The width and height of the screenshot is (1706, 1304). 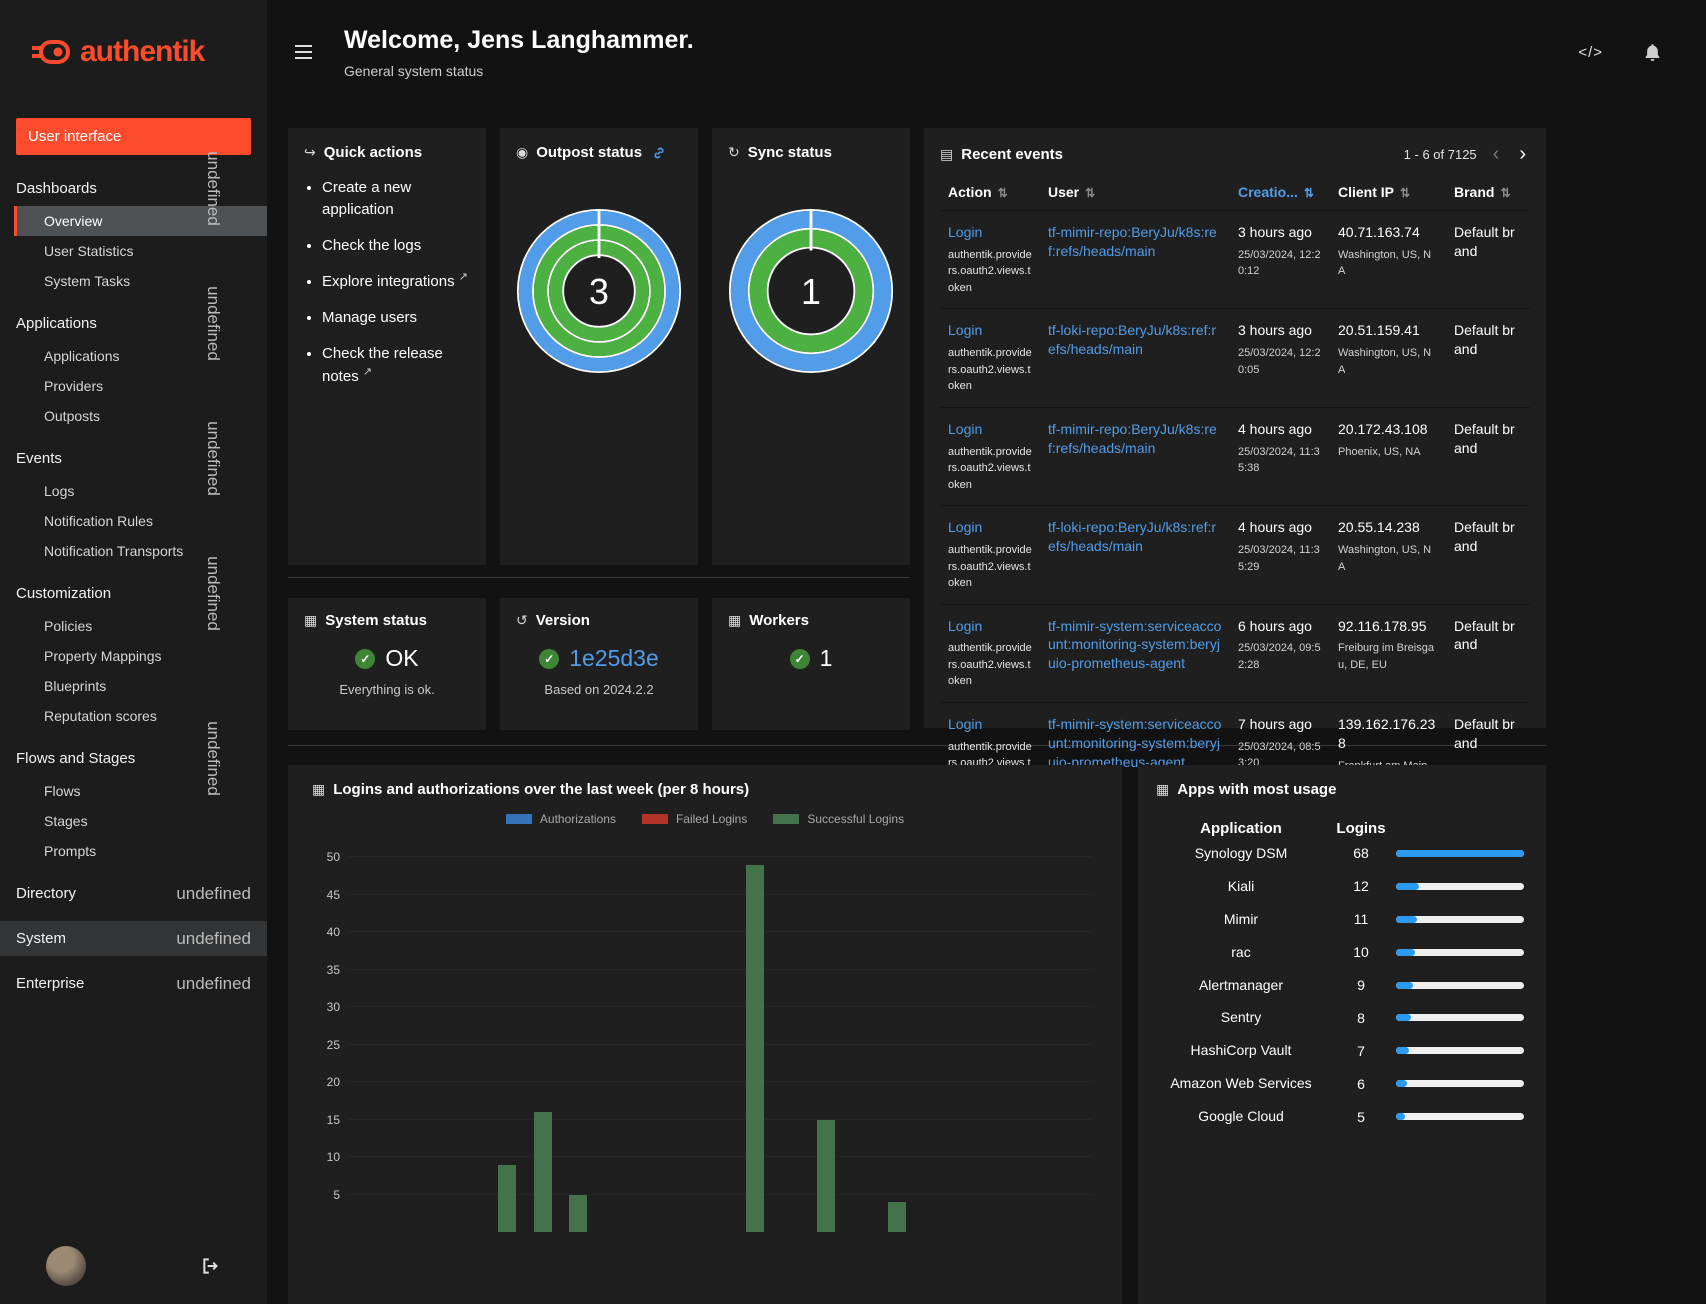 What do you see at coordinates (140, 416) in the screenshot?
I see `sidebar-item-outposts: Outposts` at bounding box center [140, 416].